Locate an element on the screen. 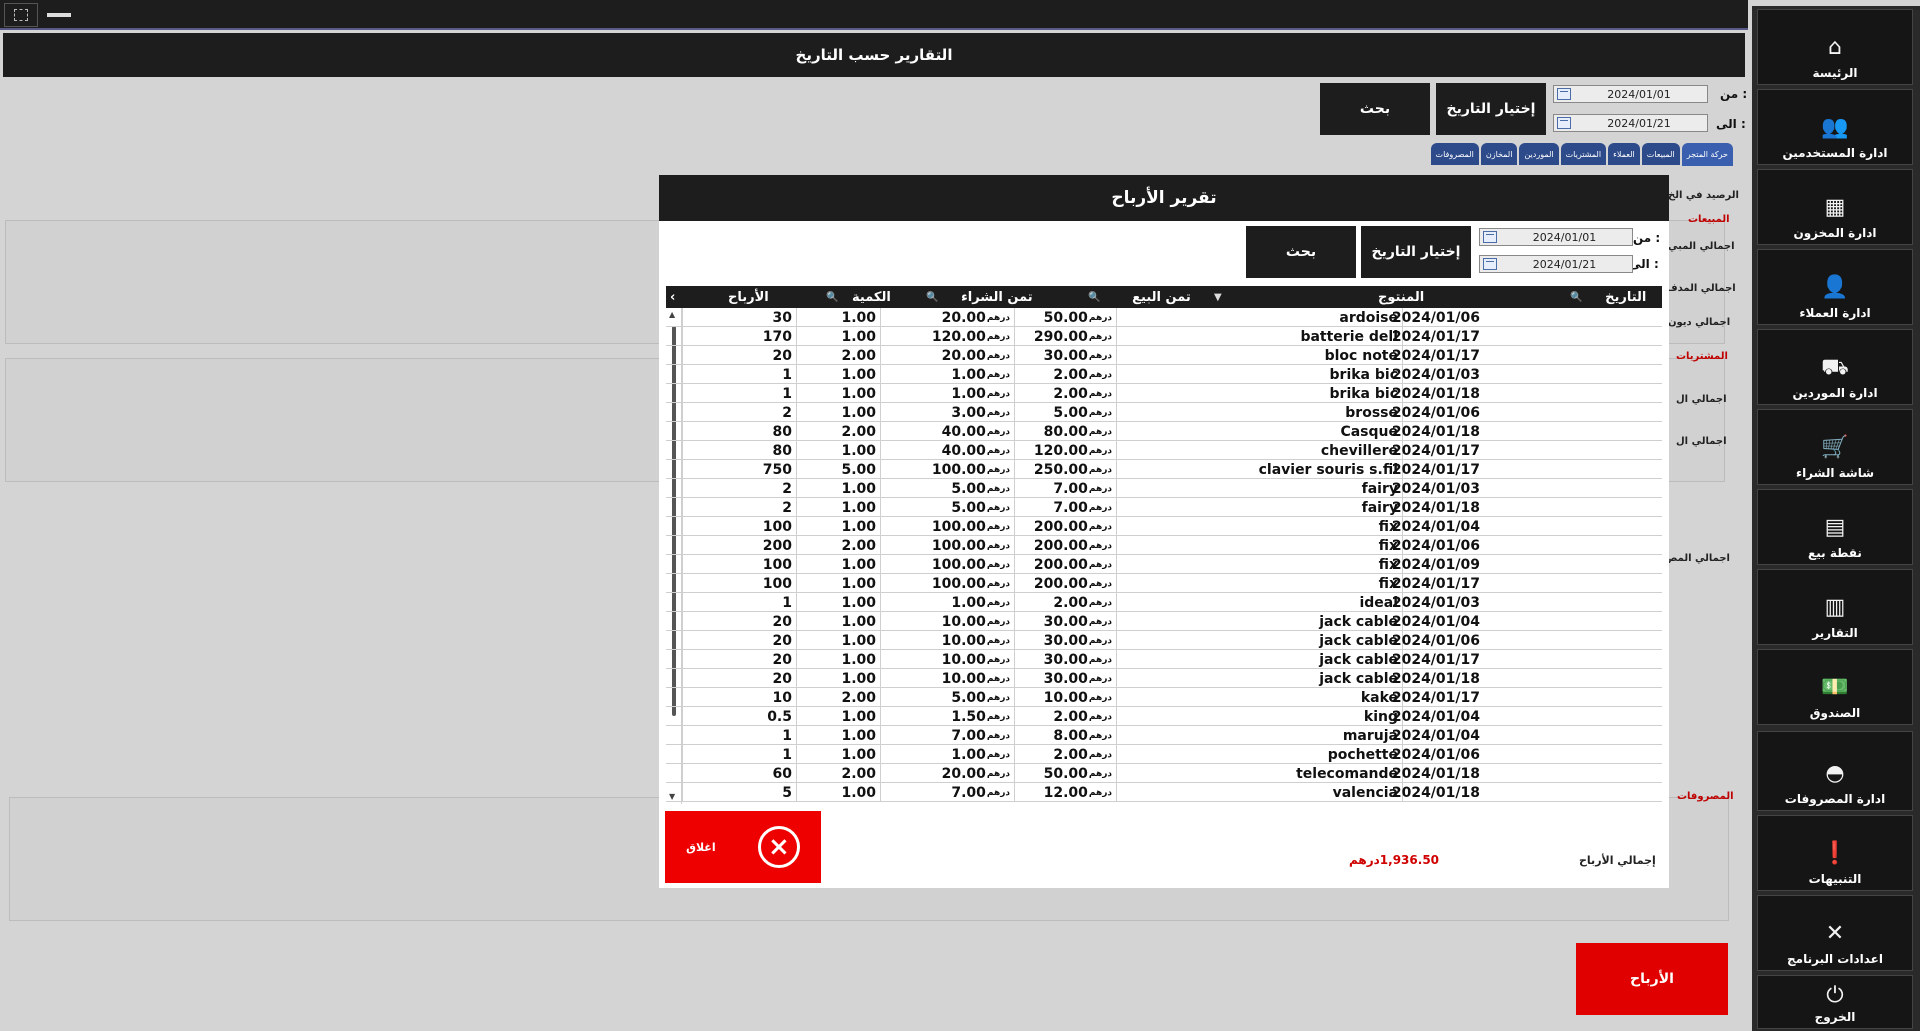  tab-customers: العملاء is located at coordinates (1624, 154).